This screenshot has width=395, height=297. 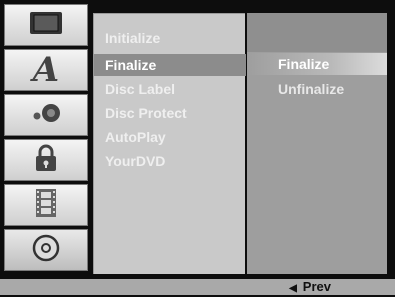 I want to click on language-icon: A, so click(x=46, y=70).